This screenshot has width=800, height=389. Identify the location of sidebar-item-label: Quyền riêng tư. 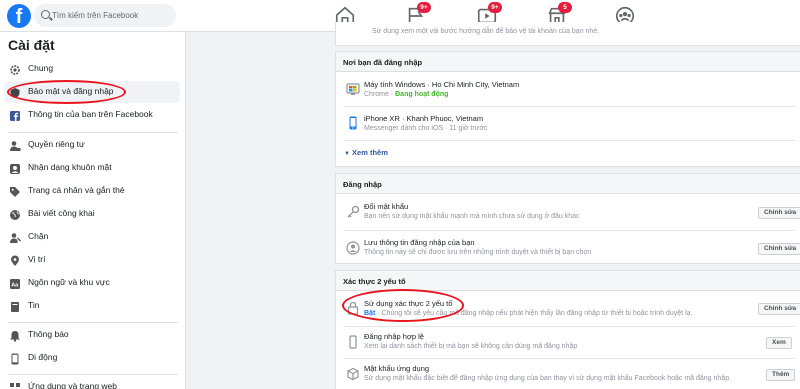
(56, 144).